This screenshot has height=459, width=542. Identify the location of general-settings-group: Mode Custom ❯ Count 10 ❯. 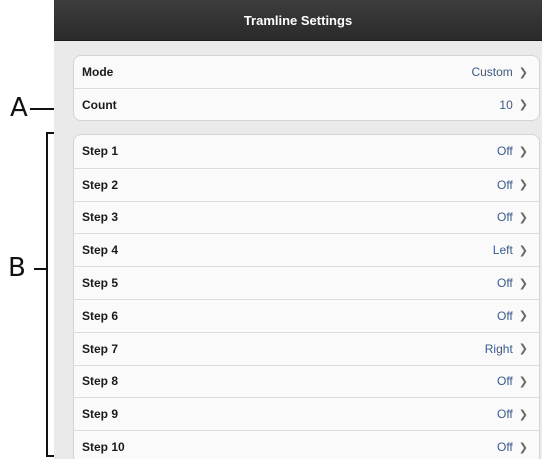
(306, 88).